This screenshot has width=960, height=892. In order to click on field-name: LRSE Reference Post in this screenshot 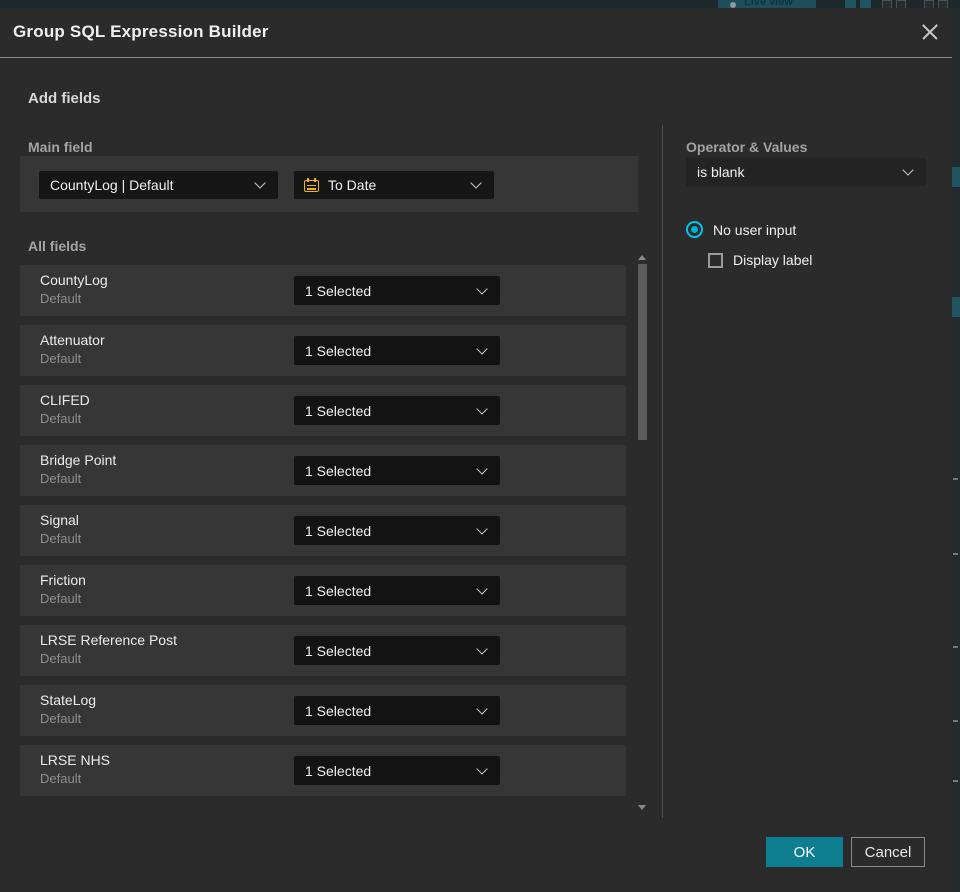, I will do `click(108, 640)`.